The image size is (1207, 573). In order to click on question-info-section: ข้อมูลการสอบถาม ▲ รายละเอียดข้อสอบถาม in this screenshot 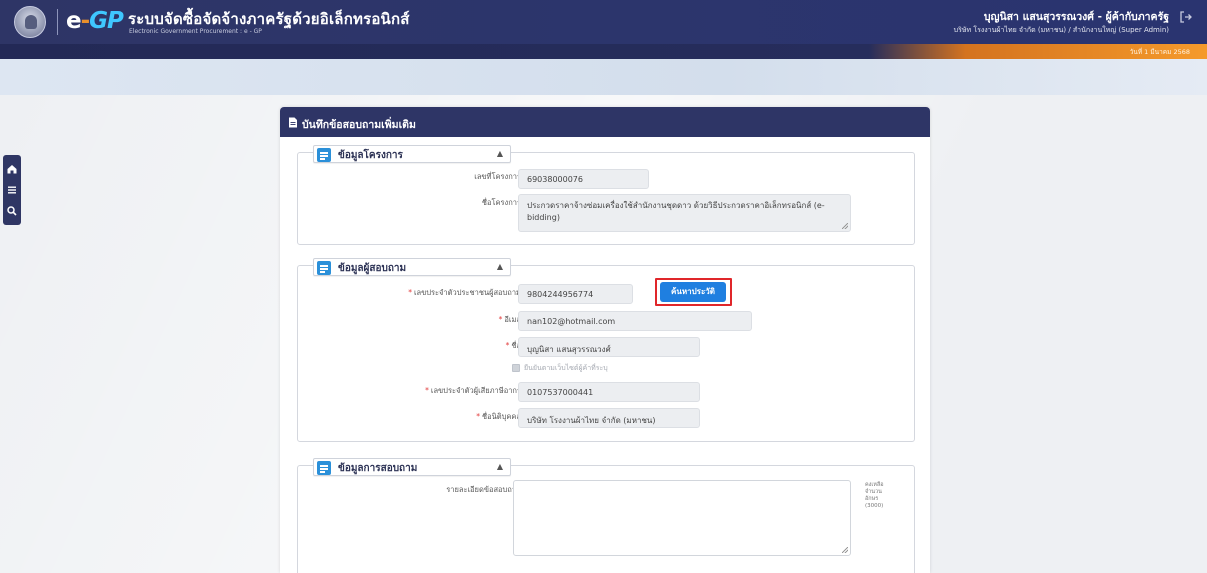, I will do `click(606, 515)`.